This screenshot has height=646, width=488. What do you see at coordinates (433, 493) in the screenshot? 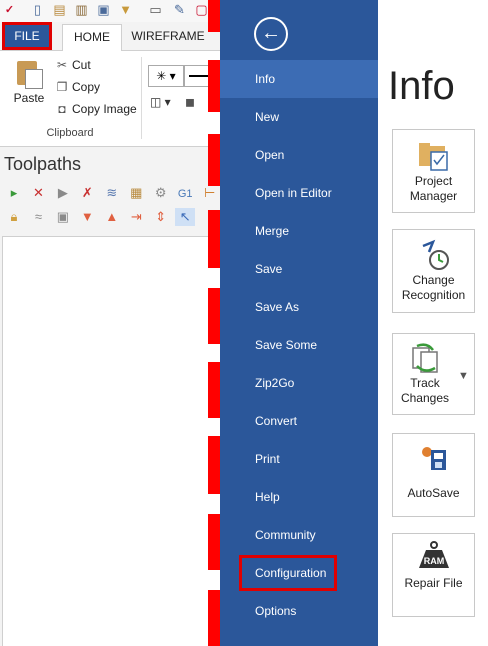
I see `autosave-label: AutoSave` at bounding box center [433, 493].